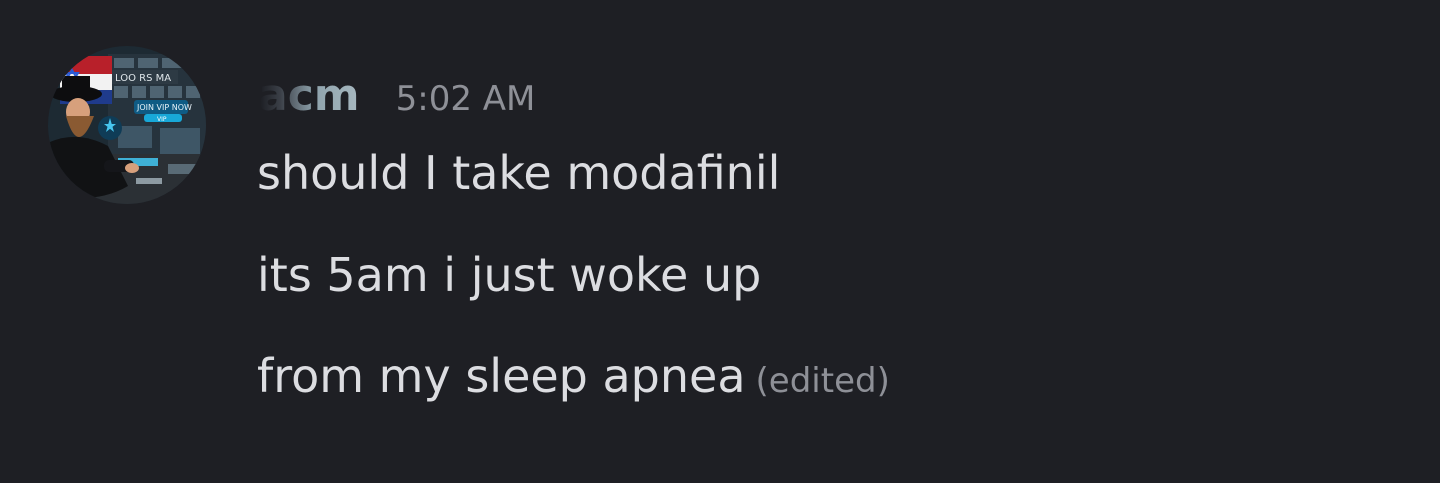 This screenshot has width=1440, height=483. I want to click on message-line: should I take modafinil, so click(519, 173).